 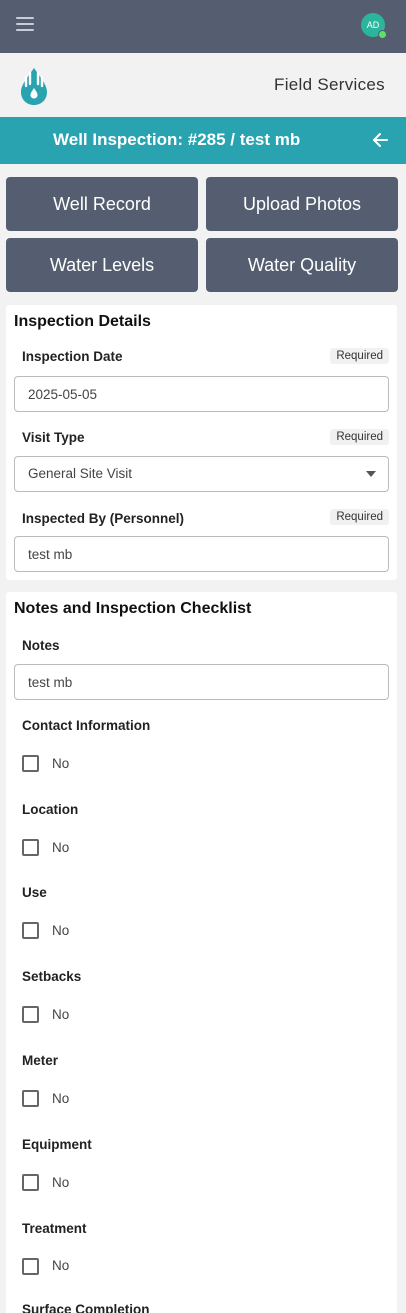 What do you see at coordinates (103, 518) in the screenshot?
I see `inspected-by-label: Inspected By (Personnel)` at bounding box center [103, 518].